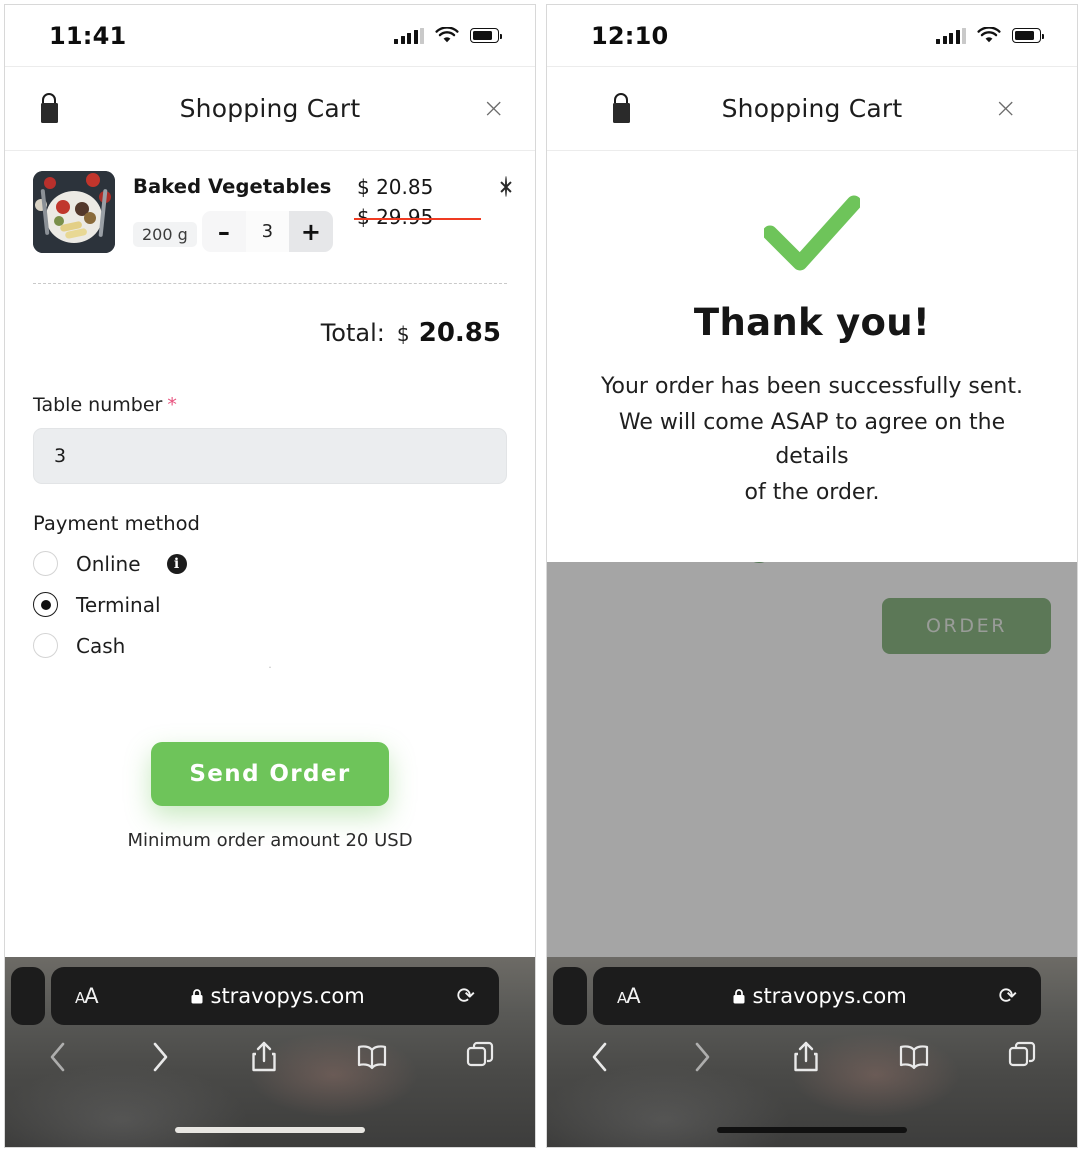  I want to click on table-number-input: 3, so click(270, 456).